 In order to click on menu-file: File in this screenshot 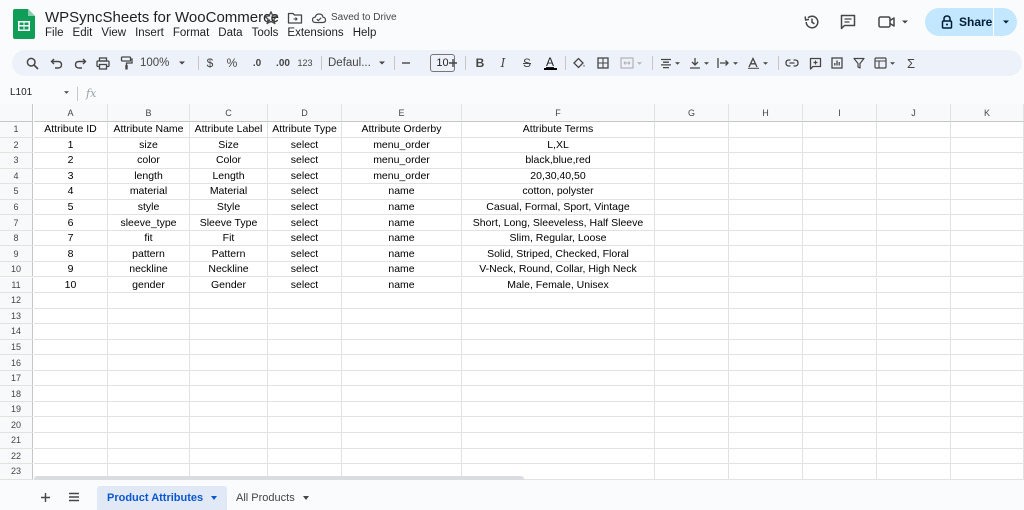, I will do `click(54, 34)`.